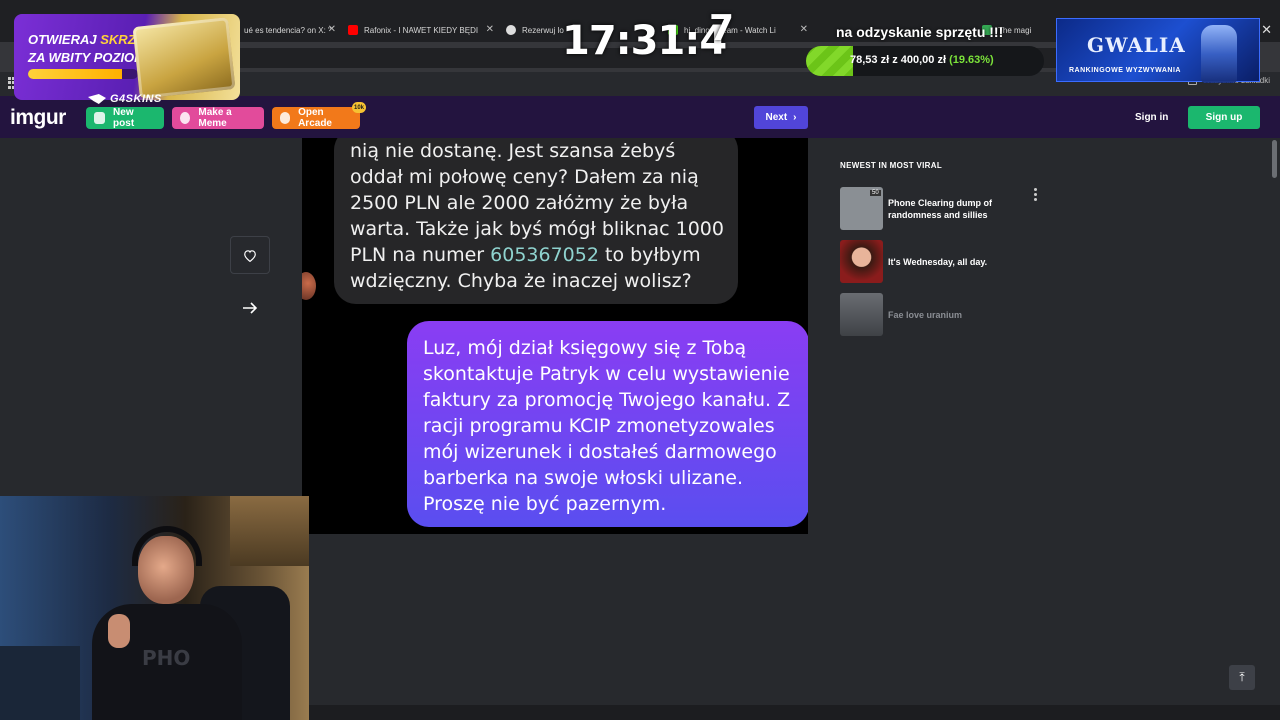  What do you see at coordinates (1151, 117) in the screenshot?
I see `sign-in-link: Sign in` at bounding box center [1151, 117].